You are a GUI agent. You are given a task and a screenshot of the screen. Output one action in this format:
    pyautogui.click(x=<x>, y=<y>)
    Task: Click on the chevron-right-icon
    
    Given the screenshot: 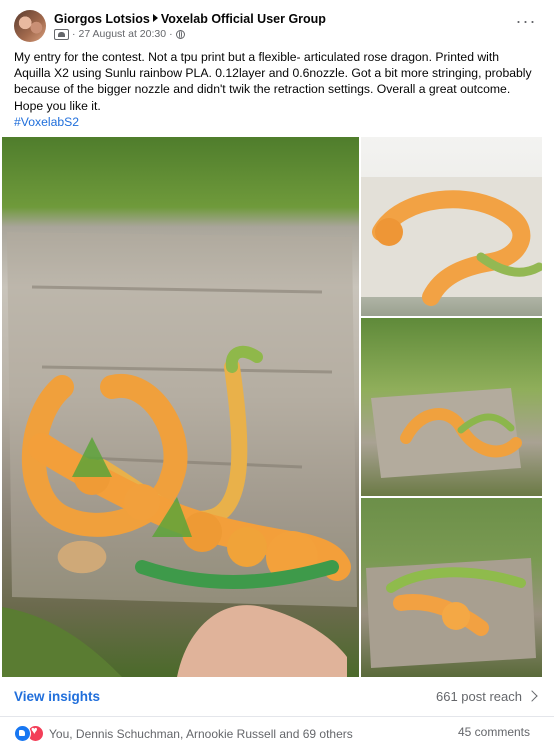 What is the action you would take?
    pyautogui.click(x=532, y=696)
    